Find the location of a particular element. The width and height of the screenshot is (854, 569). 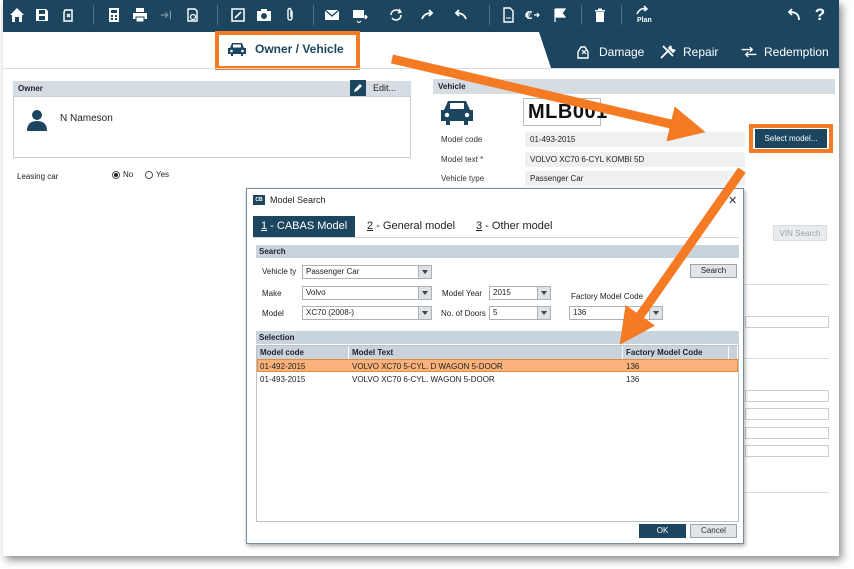

divider is located at coordinates (787, 284).